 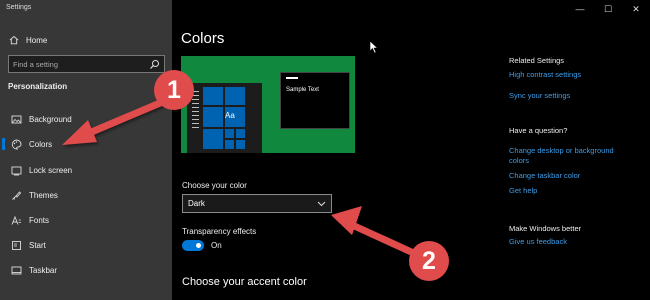 What do you see at coordinates (571, 75) in the screenshot?
I see `link-high-contrast: High contrast settings` at bounding box center [571, 75].